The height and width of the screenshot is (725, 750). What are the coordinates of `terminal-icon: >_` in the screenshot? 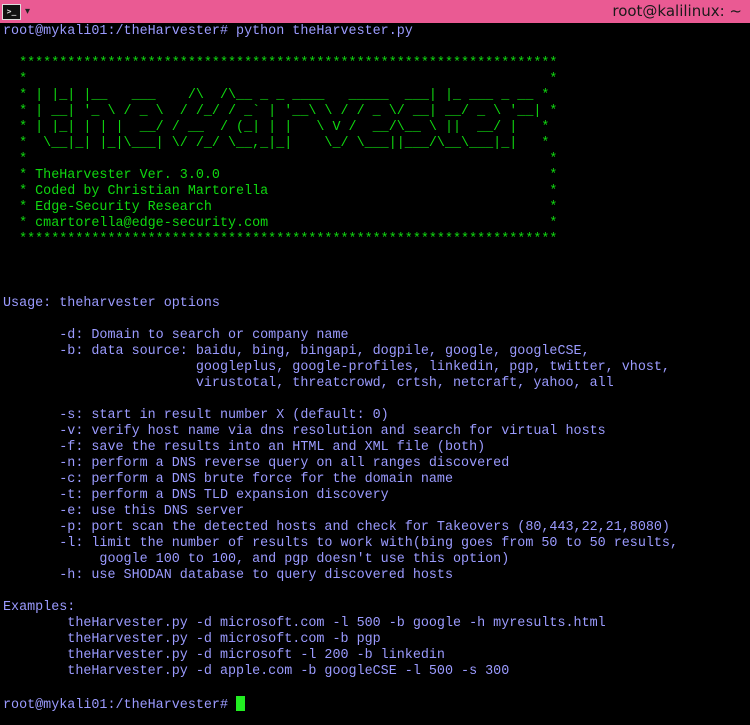 It's located at (11, 11).